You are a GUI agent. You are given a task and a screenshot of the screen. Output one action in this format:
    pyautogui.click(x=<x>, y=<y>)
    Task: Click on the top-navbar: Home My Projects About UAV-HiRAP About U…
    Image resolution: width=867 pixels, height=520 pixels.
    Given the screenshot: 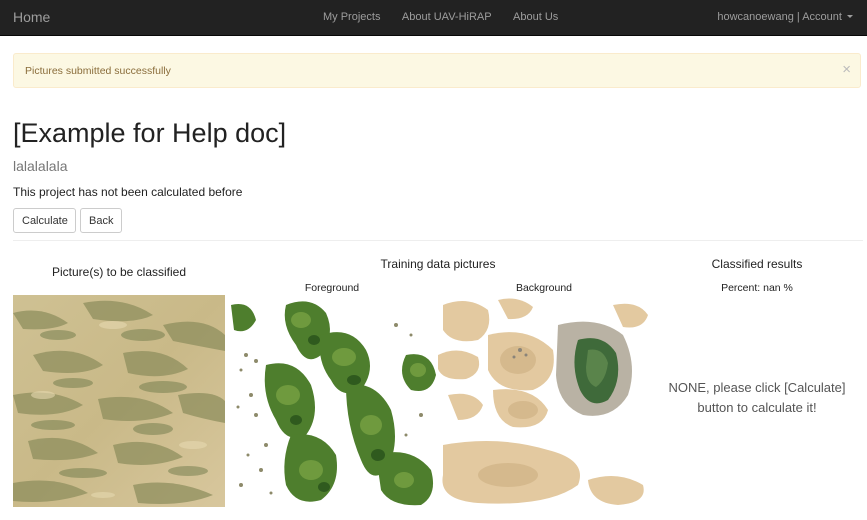 What is the action you would take?
    pyautogui.click(x=433, y=18)
    